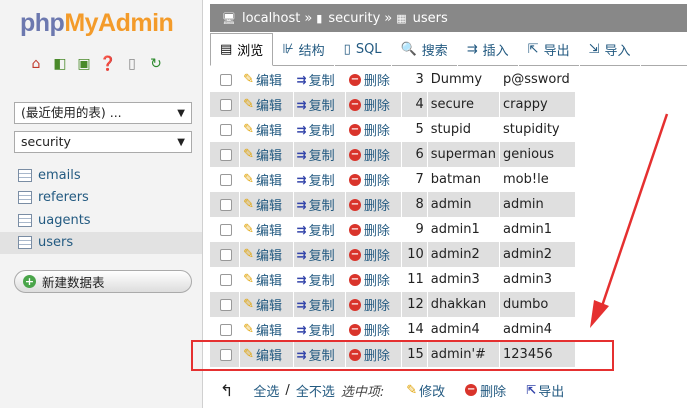 The width and height of the screenshot is (687, 408). I want to click on reload-icon: ↻, so click(156, 64).